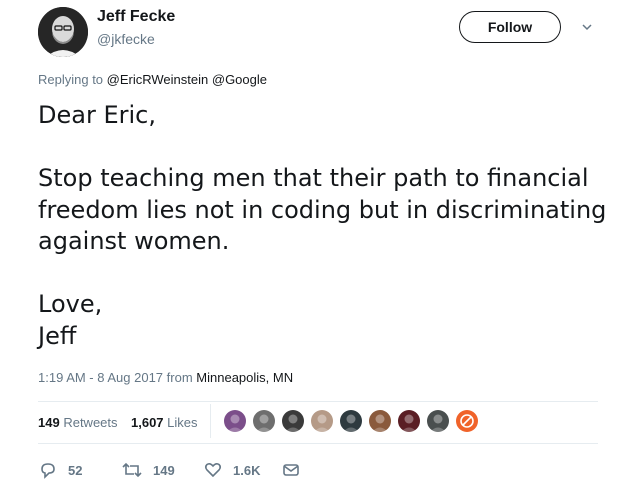 This screenshot has height=504, width=636. What do you see at coordinates (148, 470) in the screenshot?
I see `retweet-button: 149` at bounding box center [148, 470].